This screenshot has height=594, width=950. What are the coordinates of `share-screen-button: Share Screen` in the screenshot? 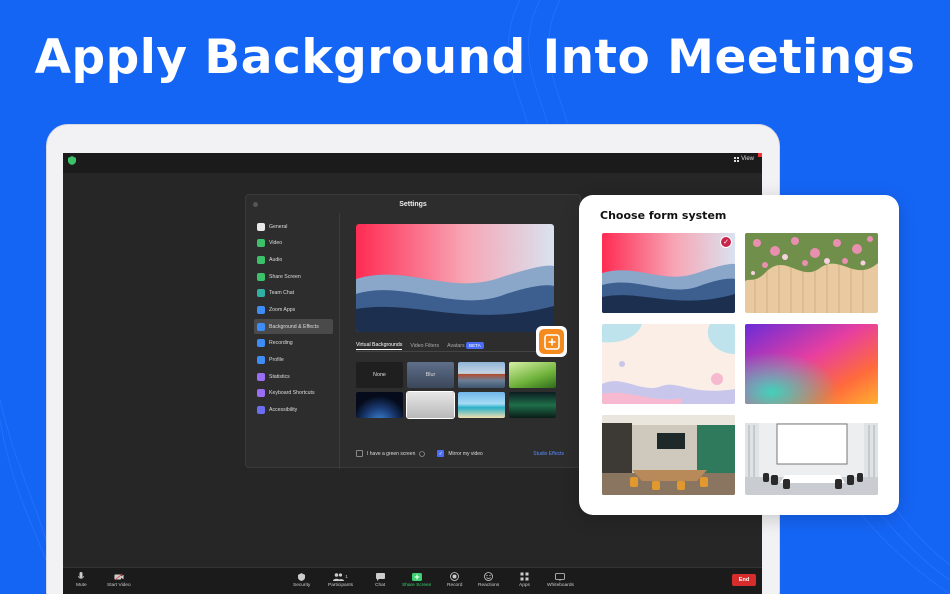 It's located at (416, 580).